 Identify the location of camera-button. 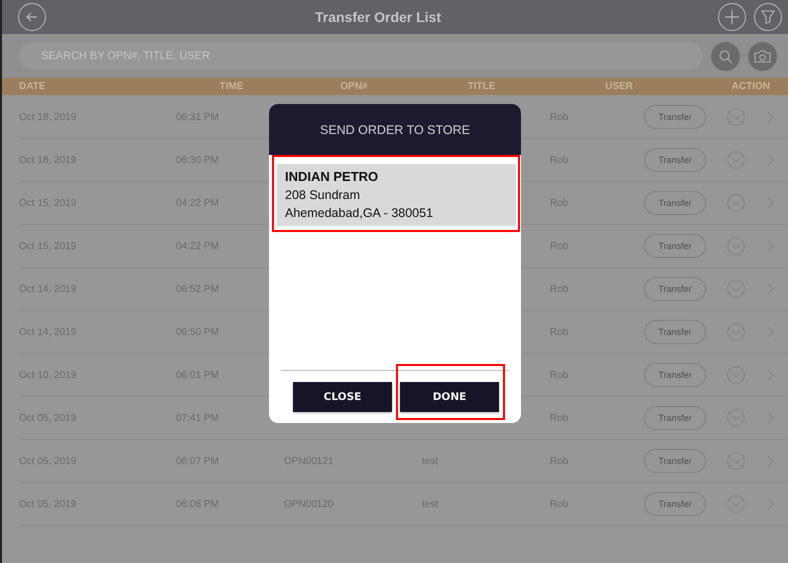
(762, 56).